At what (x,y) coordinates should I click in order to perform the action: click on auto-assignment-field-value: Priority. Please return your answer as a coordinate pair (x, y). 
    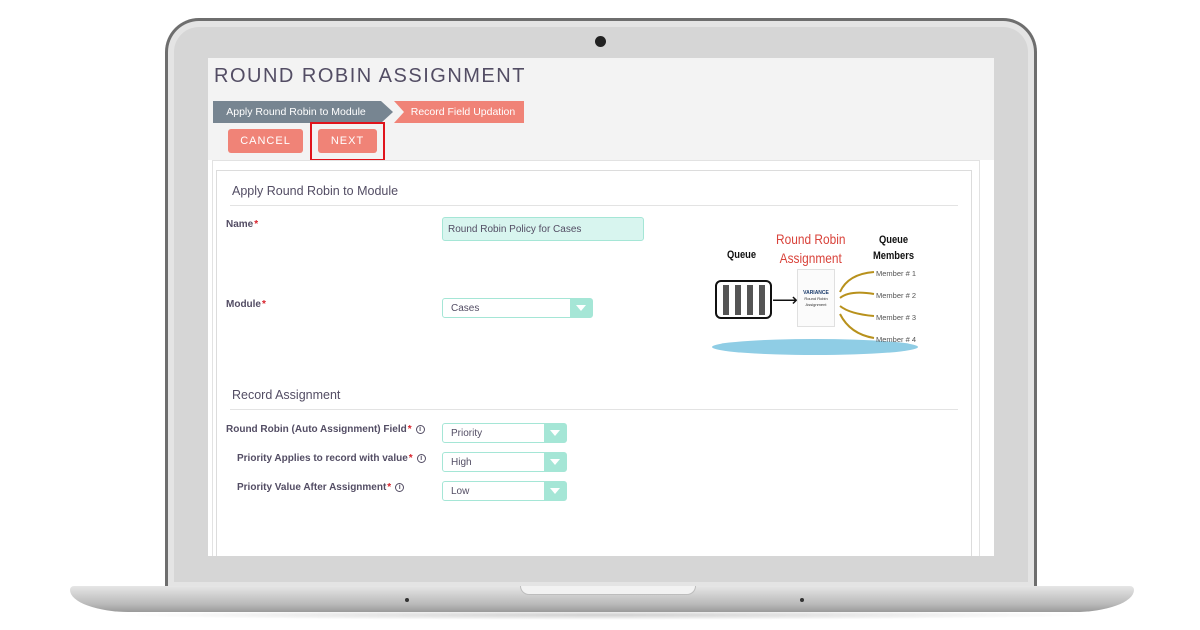
    Looking at the image, I should click on (467, 433).